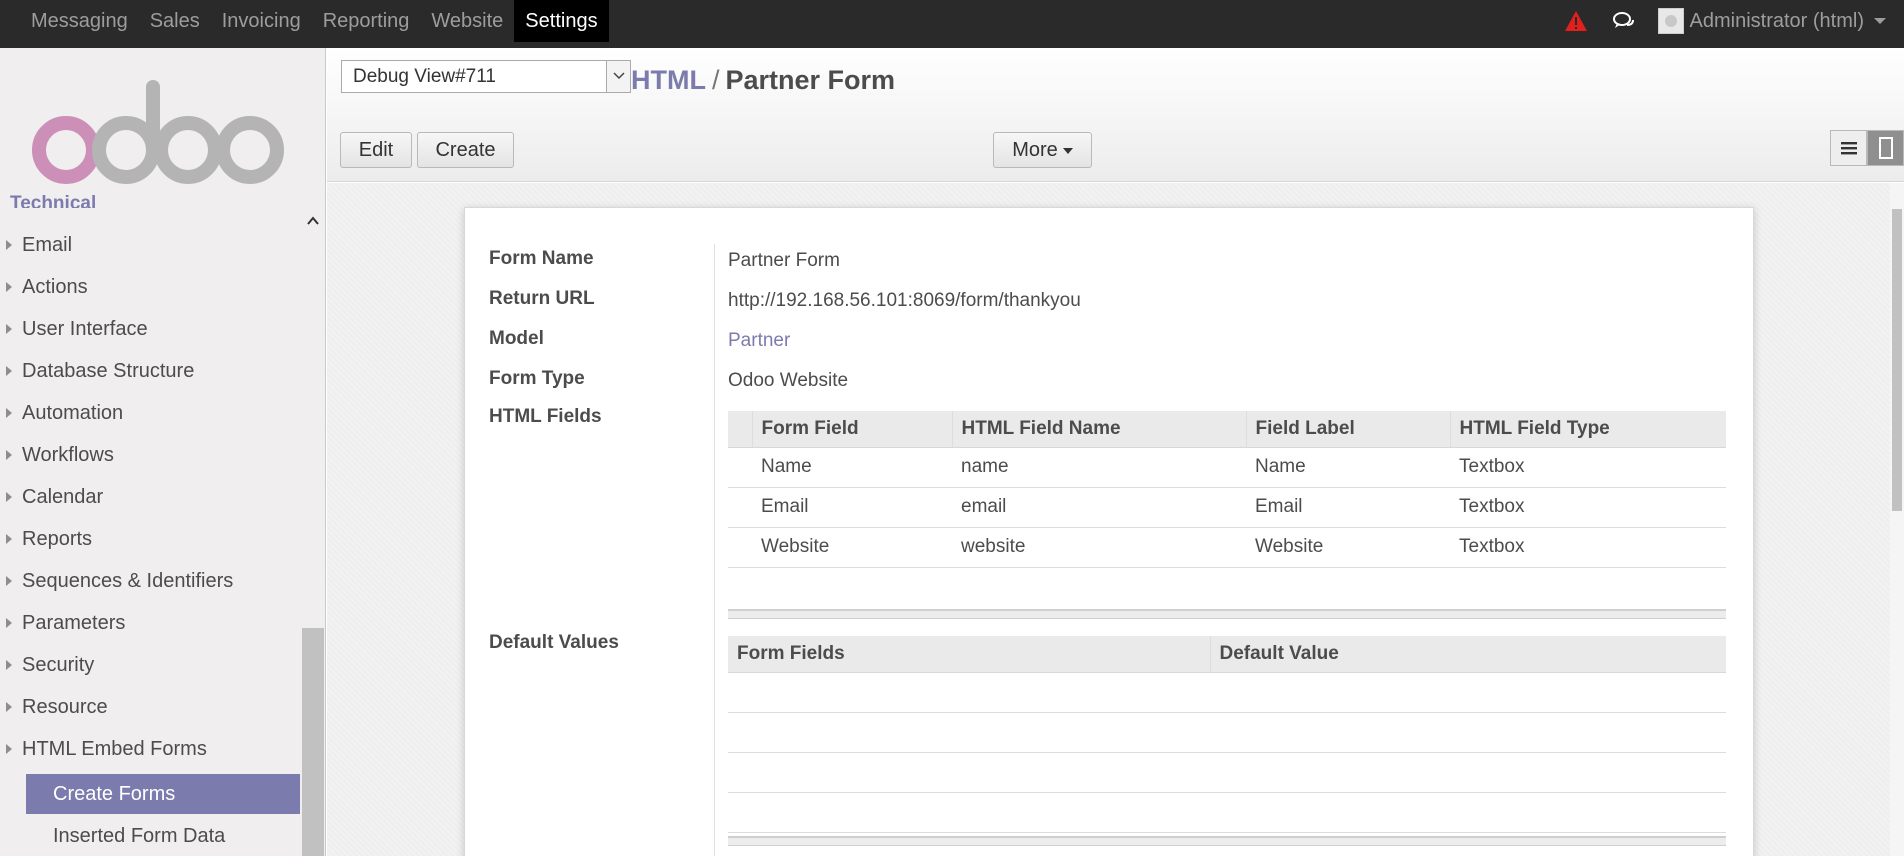  Describe the element at coordinates (79, 21) in the screenshot. I see `menu-messaging: Messaging` at that location.